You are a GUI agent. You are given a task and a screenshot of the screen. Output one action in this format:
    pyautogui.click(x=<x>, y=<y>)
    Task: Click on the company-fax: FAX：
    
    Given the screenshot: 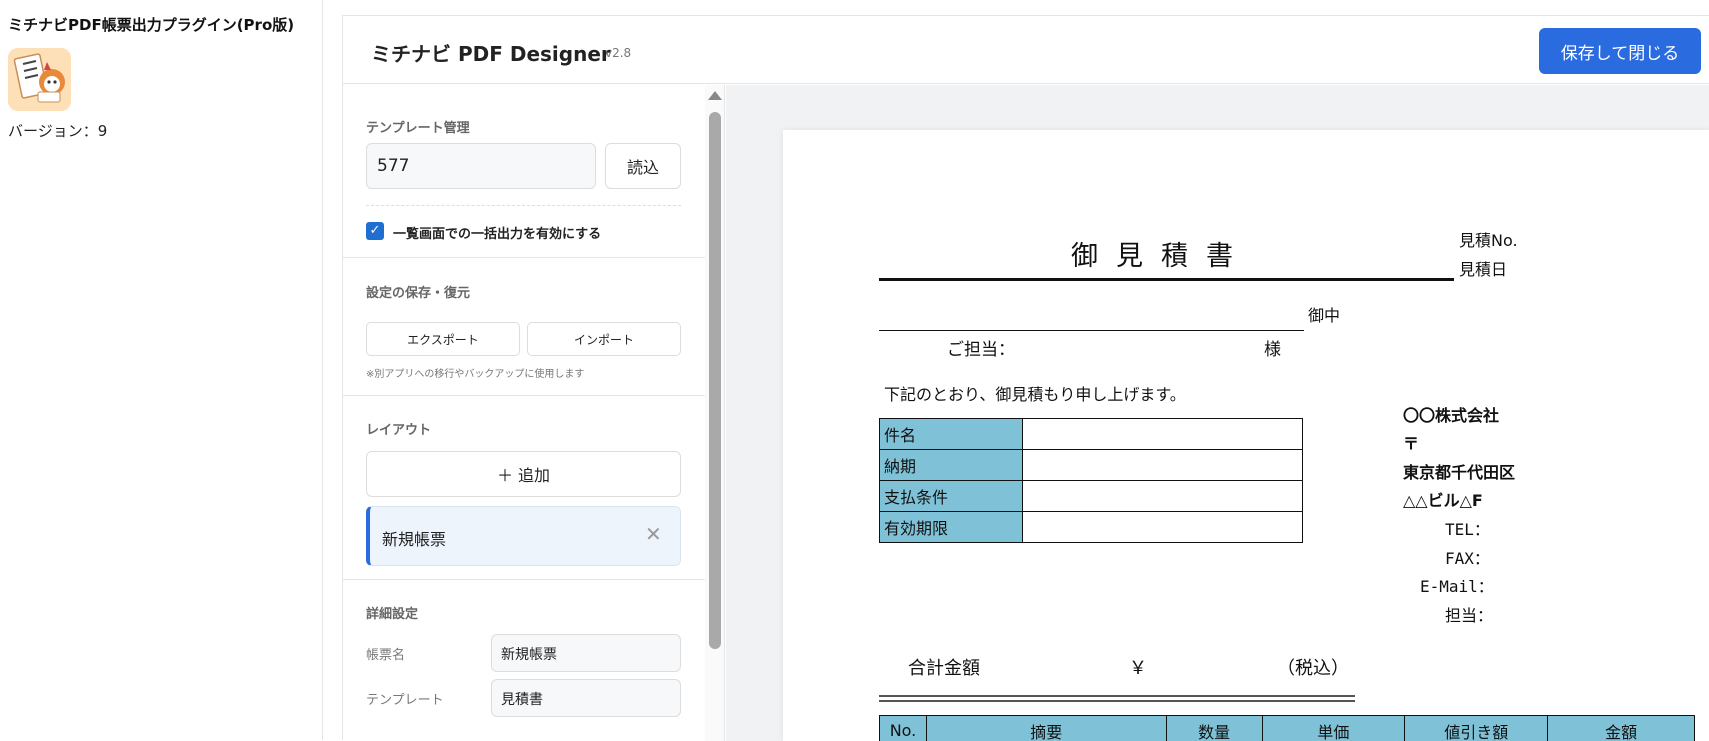 What is the action you would take?
    pyautogui.click(x=1467, y=557)
    